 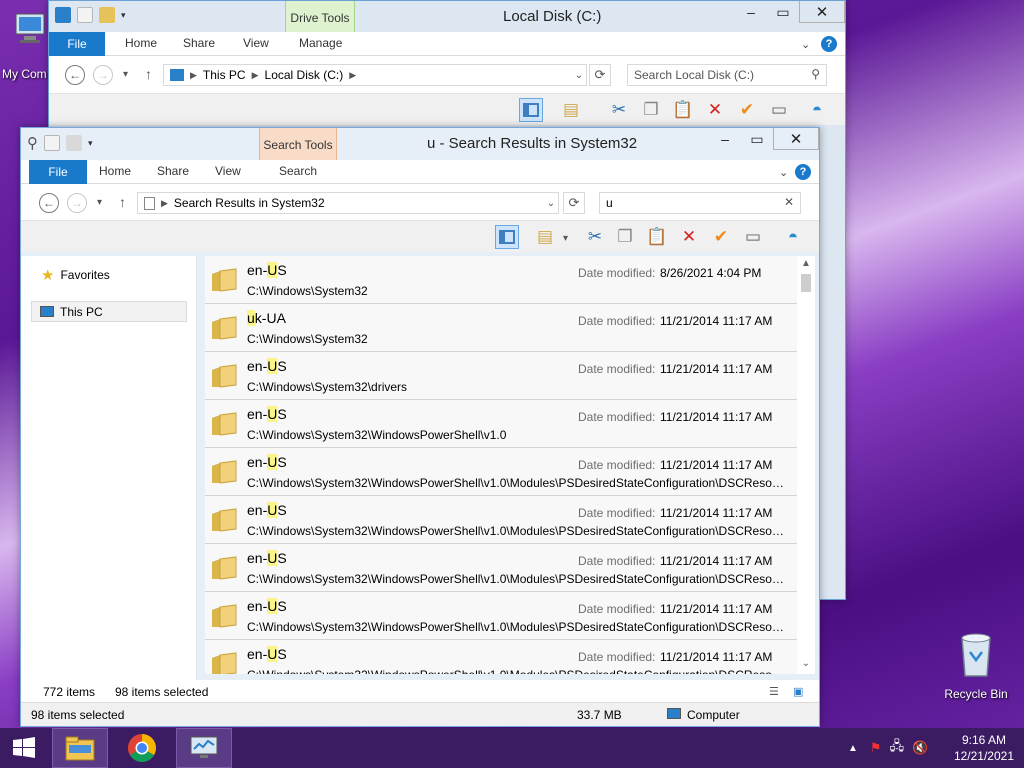 I want to click on details-view-icon: ☰, so click(x=774, y=691).